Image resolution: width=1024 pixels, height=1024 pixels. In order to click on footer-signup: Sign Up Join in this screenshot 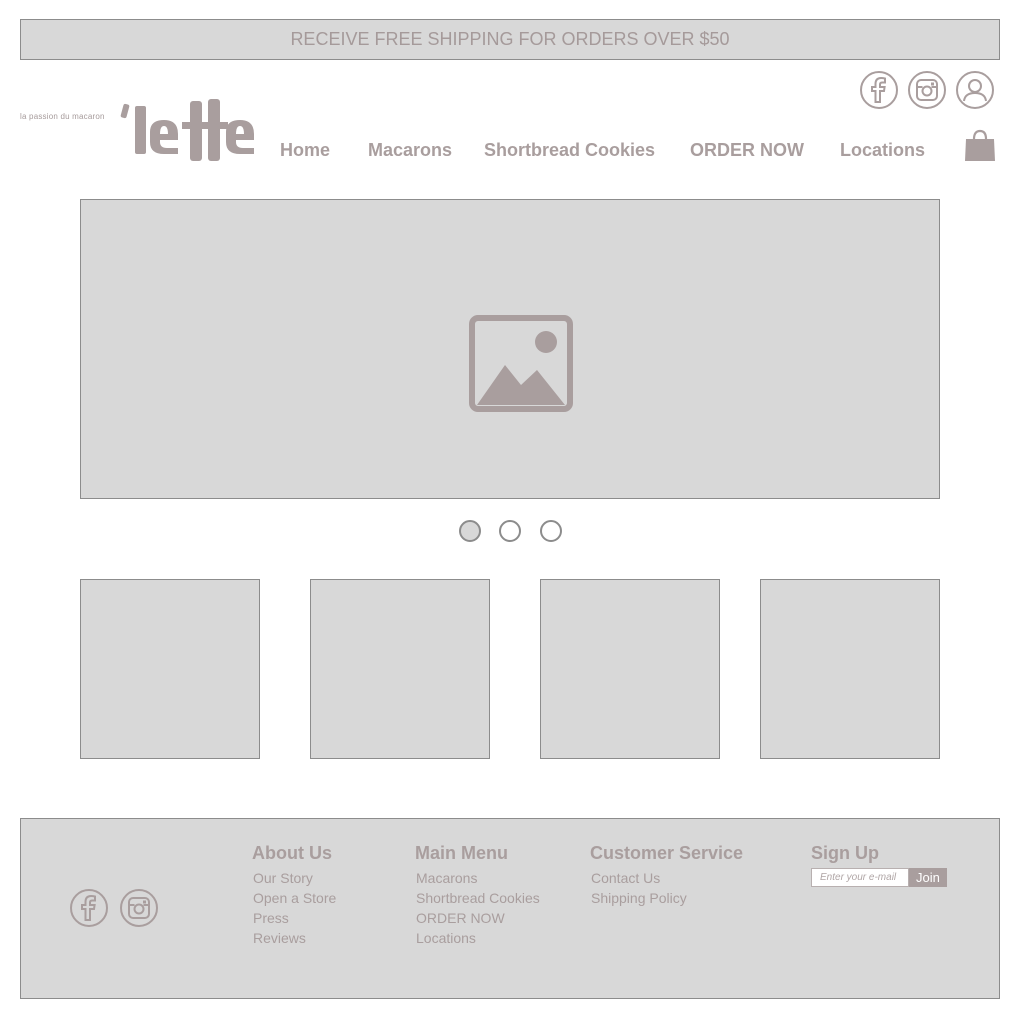, I will do `click(879, 865)`.